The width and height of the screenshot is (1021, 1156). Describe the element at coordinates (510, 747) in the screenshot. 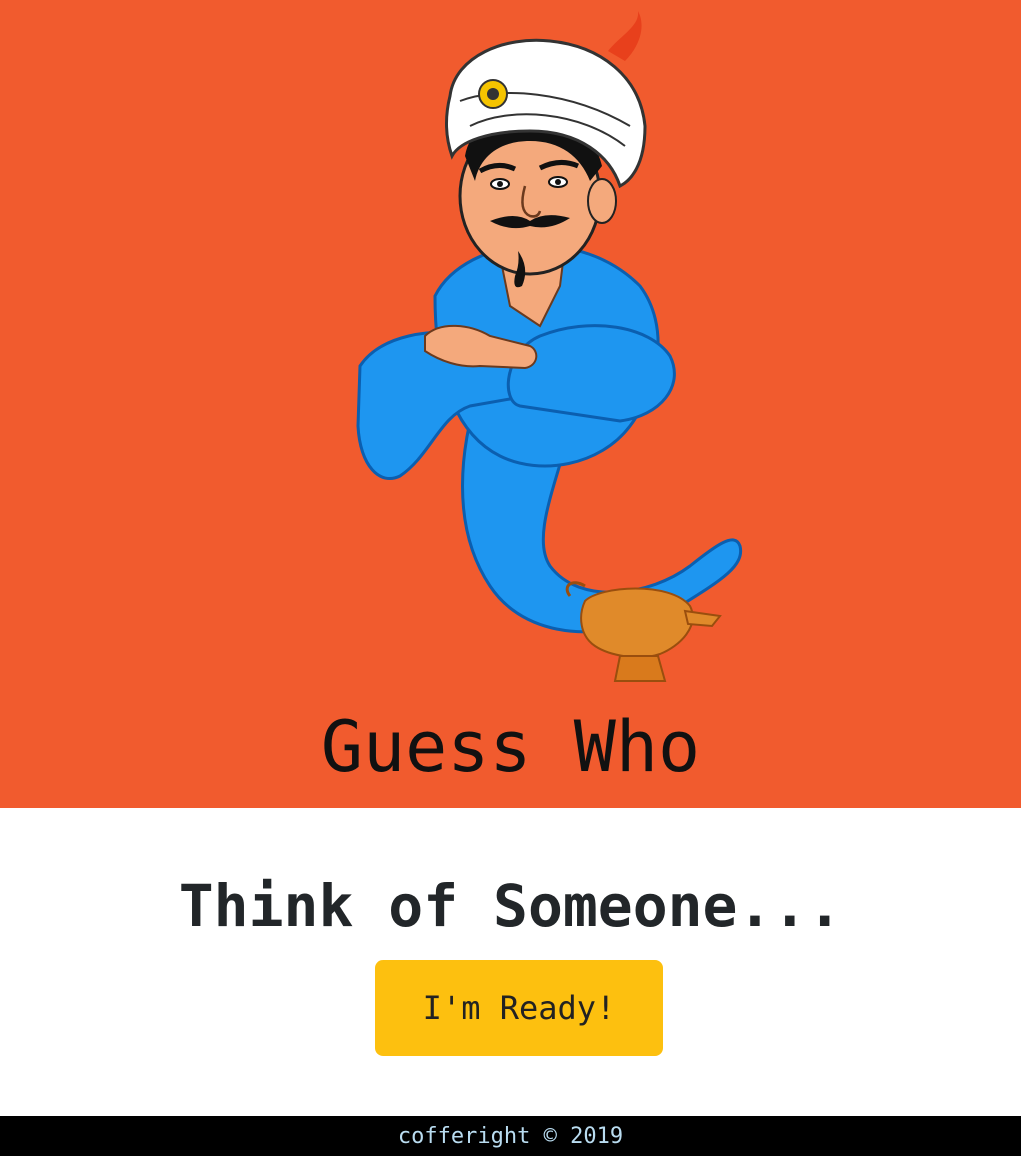

I see `page-title: Guess Who` at that location.